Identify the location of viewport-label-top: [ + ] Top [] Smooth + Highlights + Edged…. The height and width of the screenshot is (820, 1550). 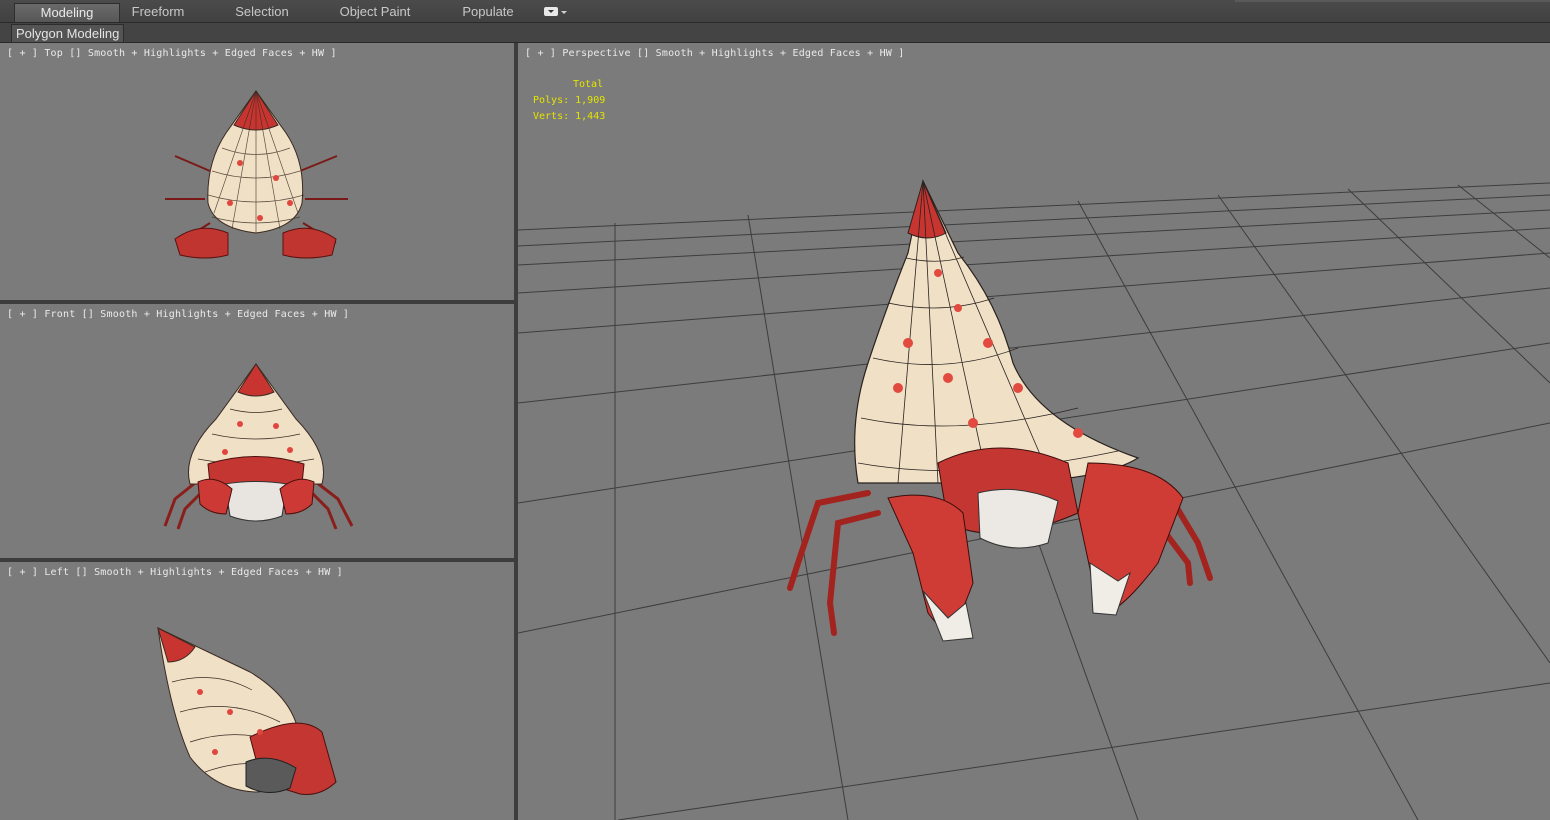
(172, 53).